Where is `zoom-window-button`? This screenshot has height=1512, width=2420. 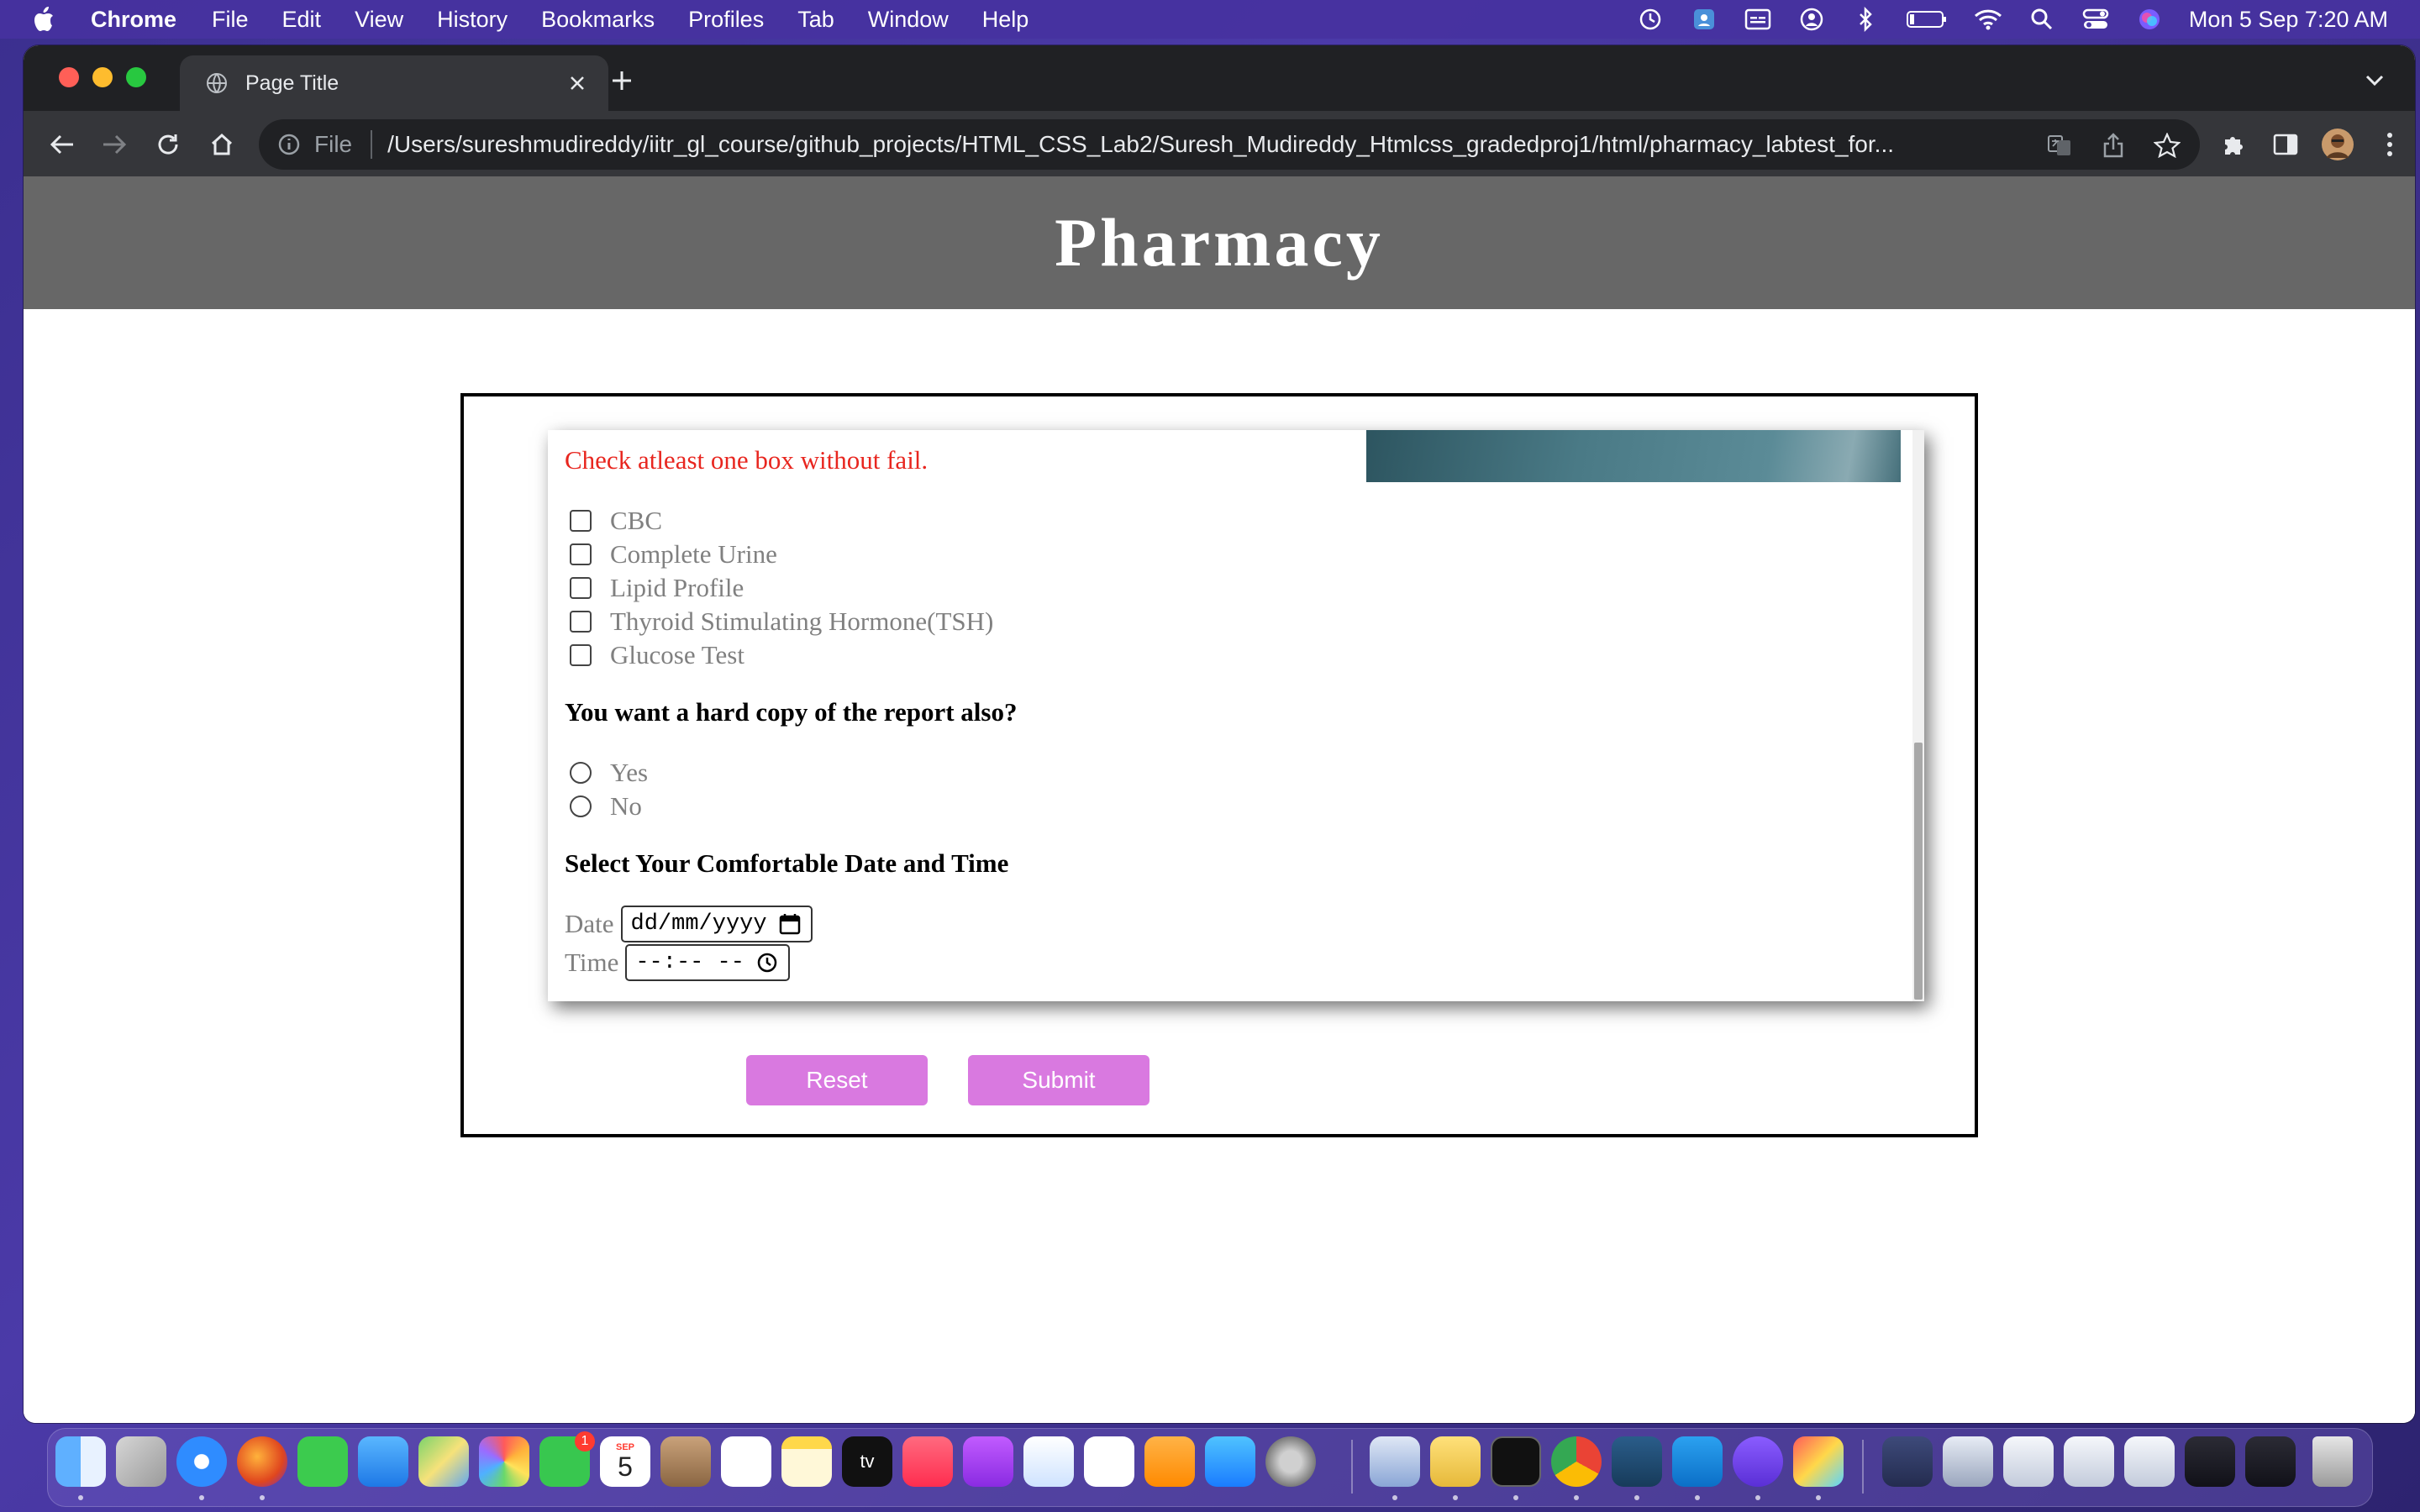 zoom-window-button is located at coordinates (136, 77).